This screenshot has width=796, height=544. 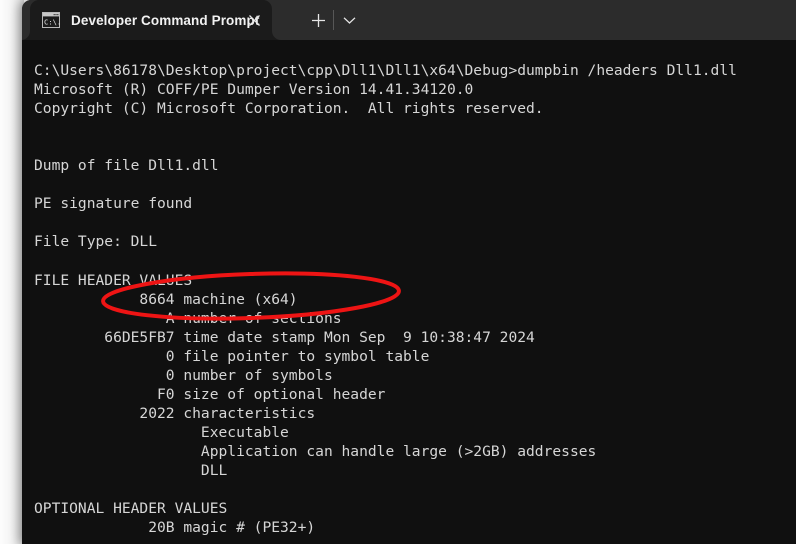 What do you see at coordinates (333, 20) in the screenshot?
I see `tabbar-divider` at bounding box center [333, 20].